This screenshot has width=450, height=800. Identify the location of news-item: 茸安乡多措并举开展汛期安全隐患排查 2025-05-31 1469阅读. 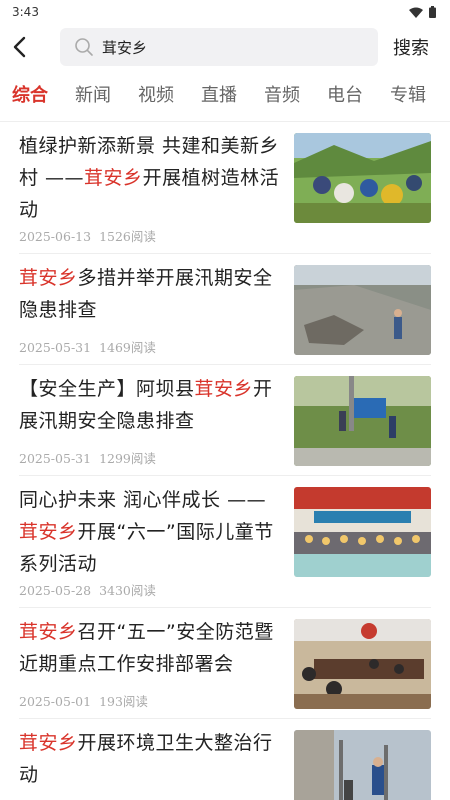
(225, 309).